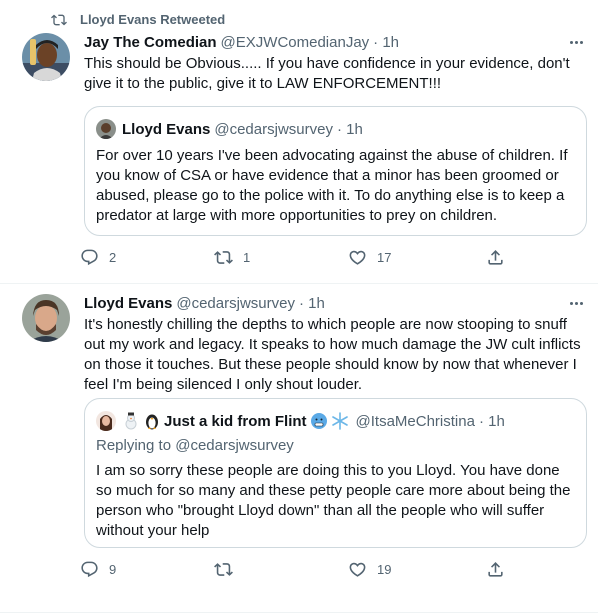 This screenshot has height=613, width=598. Describe the element at coordinates (195, 445) in the screenshot. I see `replying-to: Replying to @cedarsjwsurvey` at that location.